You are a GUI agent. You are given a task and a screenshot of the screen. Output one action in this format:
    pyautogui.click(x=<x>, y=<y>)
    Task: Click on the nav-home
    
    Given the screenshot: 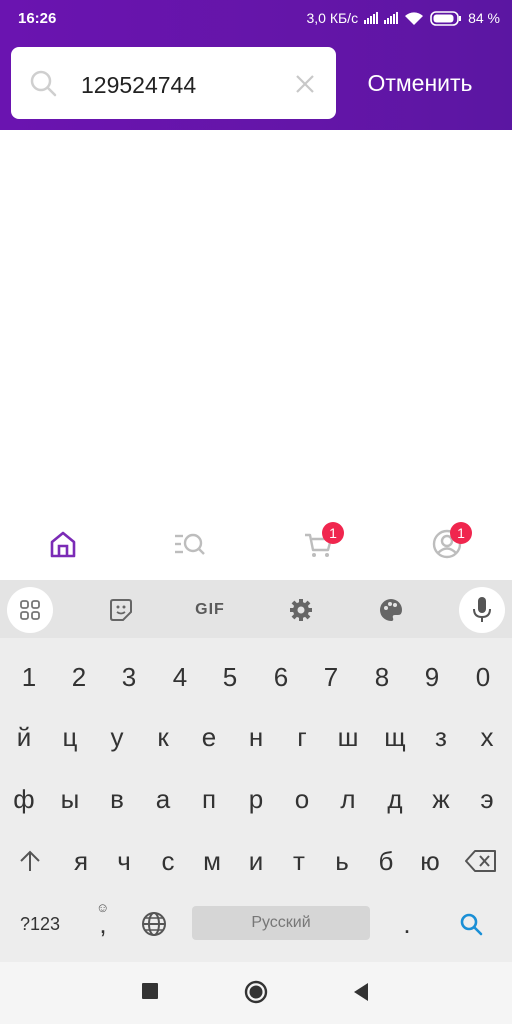 What is the action you would take?
    pyautogui.click(x=64, y=545)
    